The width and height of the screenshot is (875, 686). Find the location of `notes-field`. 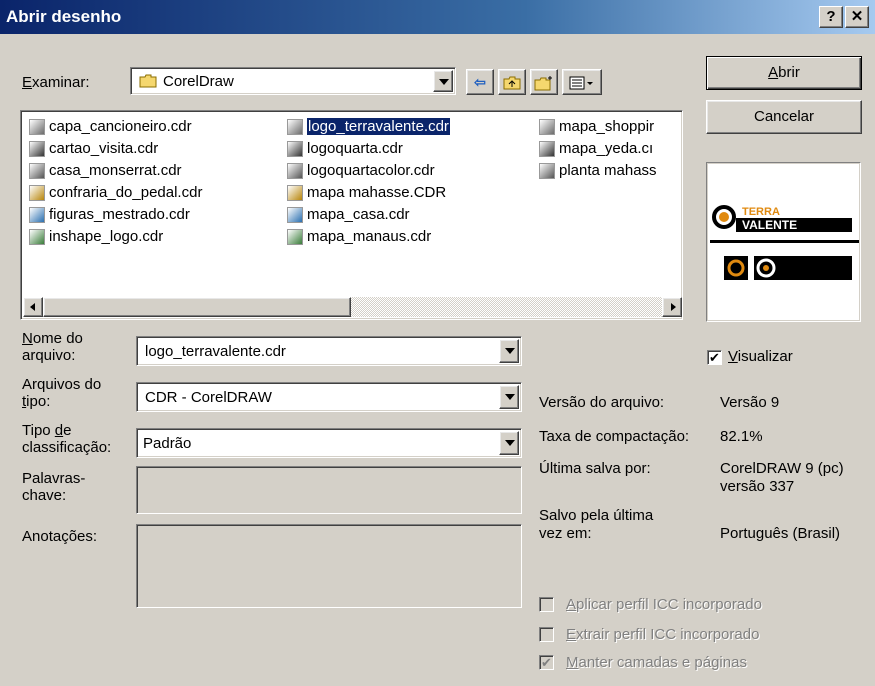

notes-field is located at coordinates (329, 566).